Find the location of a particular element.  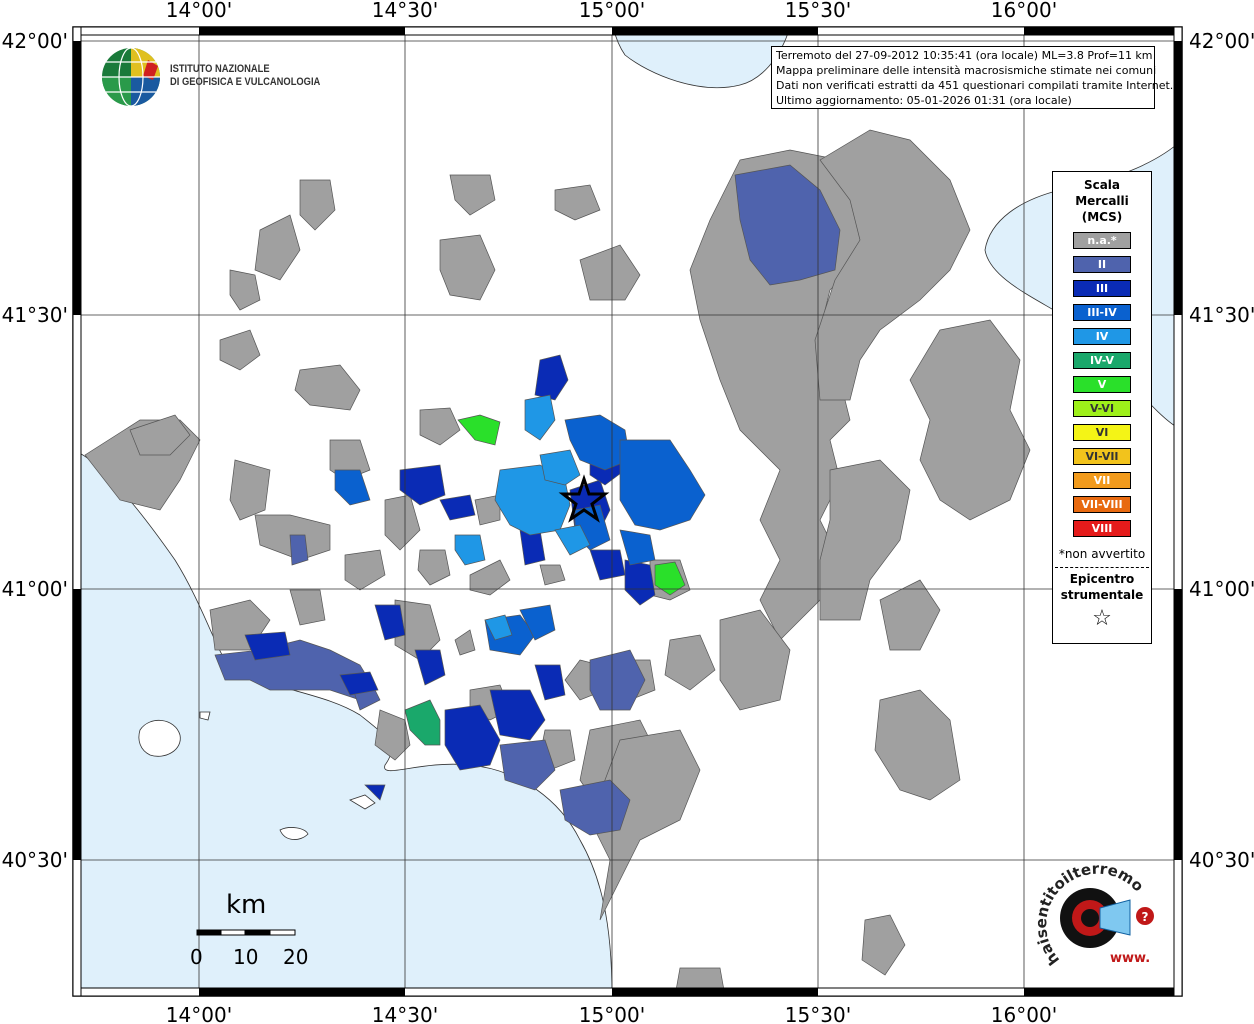

scale-tick-label: 10 is located at coordinates (246, 957).